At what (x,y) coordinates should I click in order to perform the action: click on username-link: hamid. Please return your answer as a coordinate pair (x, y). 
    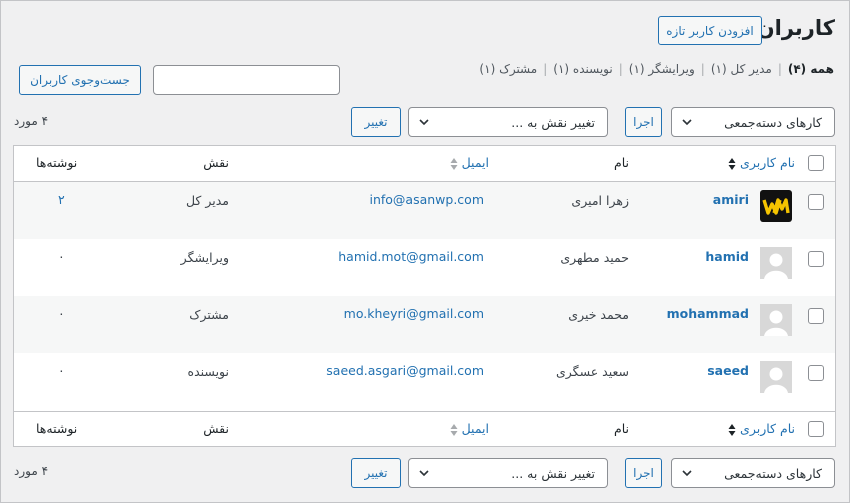
    Looking at the image, I should click on (727, 256).